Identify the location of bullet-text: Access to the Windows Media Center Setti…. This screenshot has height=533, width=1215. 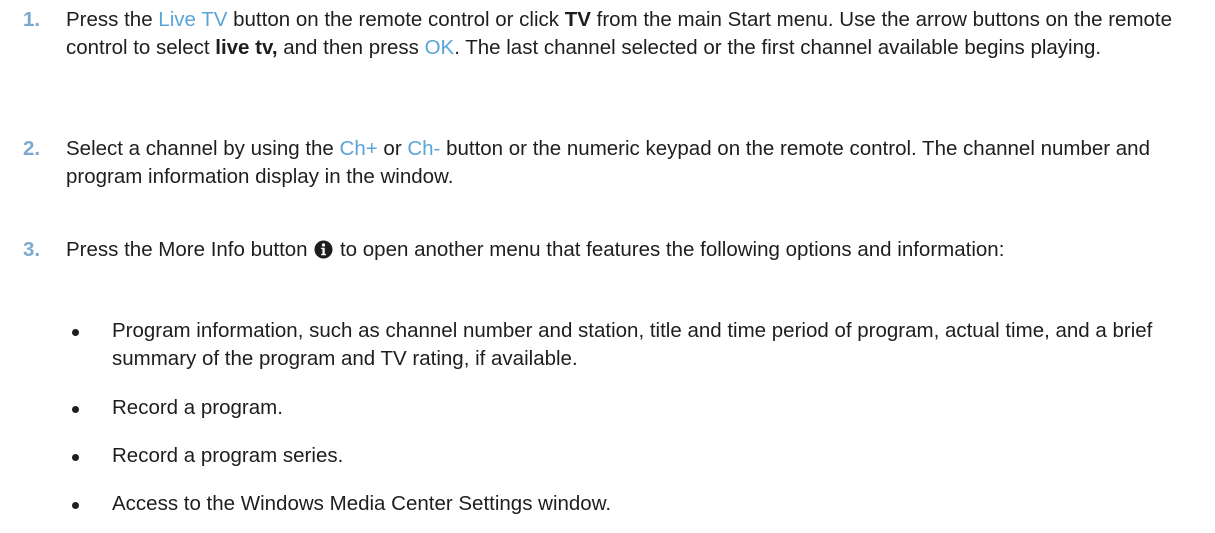
(362, 503).